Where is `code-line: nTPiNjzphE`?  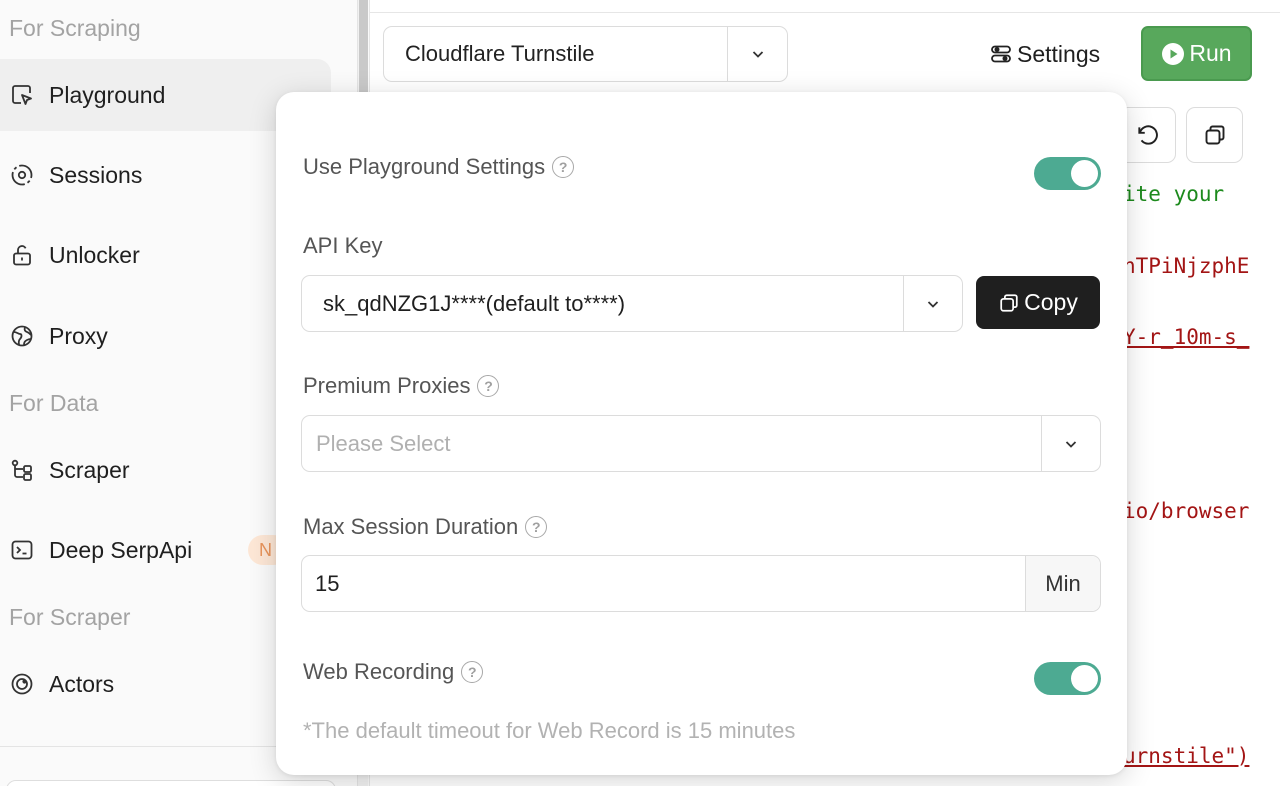 code-line: nTPiNjzphE is located at coordinates (1186, 266).